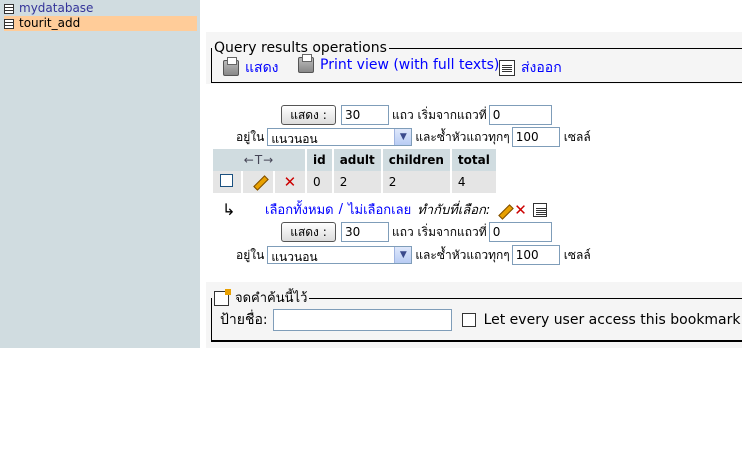  What do you see at coordinates (299, 209) in the screenshot?
I see `check-all-link: เลือกทั้งหมด` at bounding box center [299, 209].